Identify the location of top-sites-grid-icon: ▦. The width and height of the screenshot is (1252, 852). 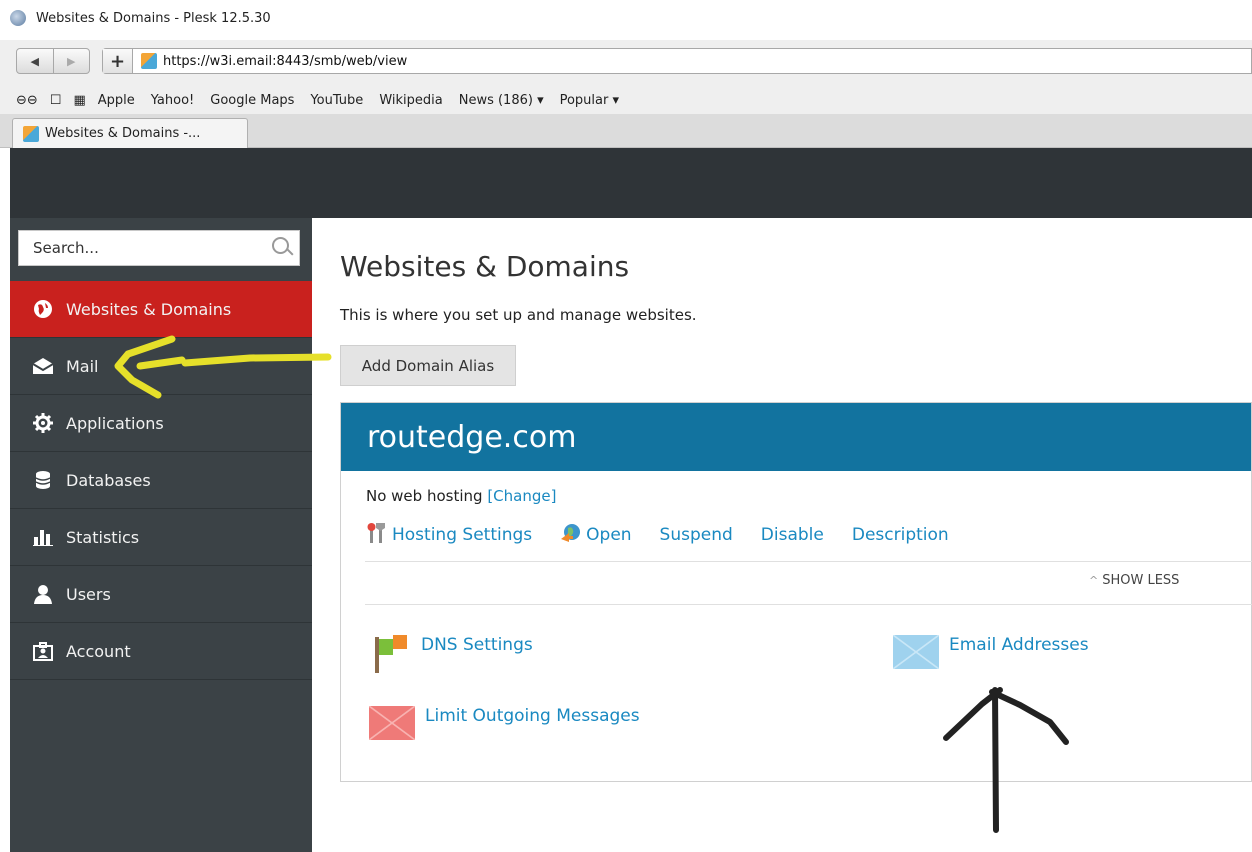
(79, 100).